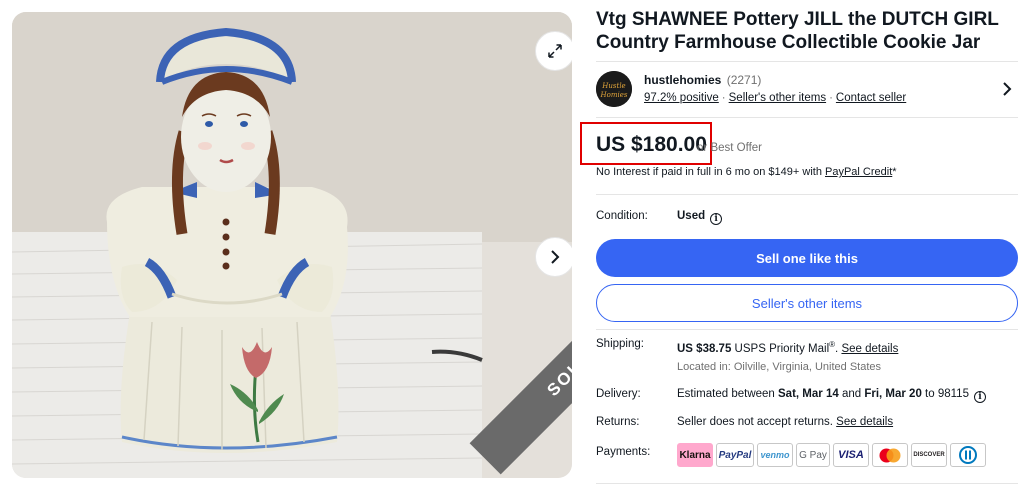 The image size is (1024, 495). What do you see at coordinates (869, 349) in the screenshot?
I see `shipping-see-details-link: See details` at bounding box center [869, 349].